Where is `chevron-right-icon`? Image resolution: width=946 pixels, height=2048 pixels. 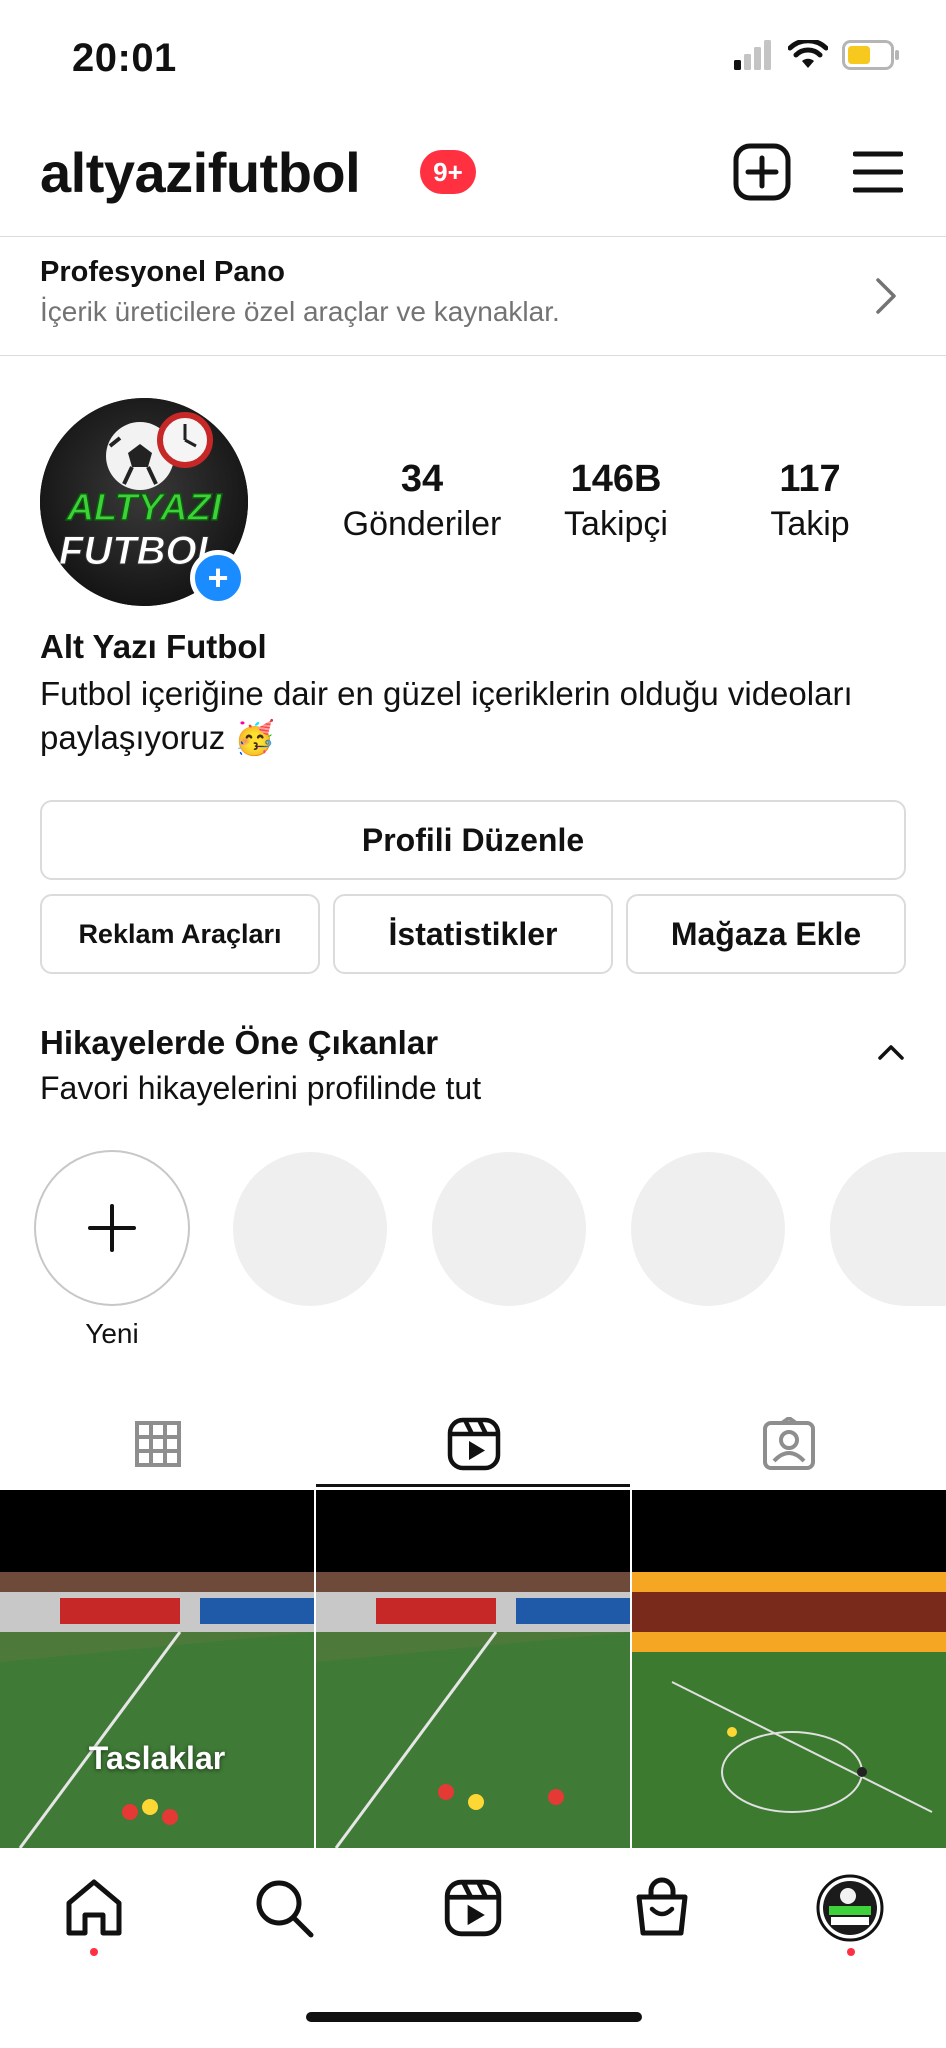 chevron-right-icon is located at coordinates (886, 296).